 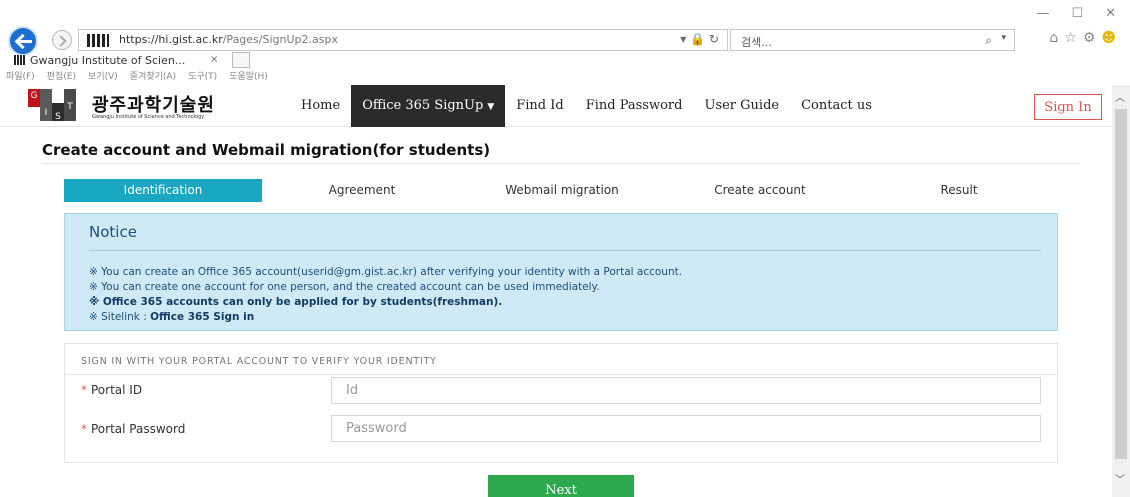 What do you see at coordinates (153, 75) in the screenshot?
I see `menu-favorites: 즐겨찾기(A)` at bounding box center [153, 75].